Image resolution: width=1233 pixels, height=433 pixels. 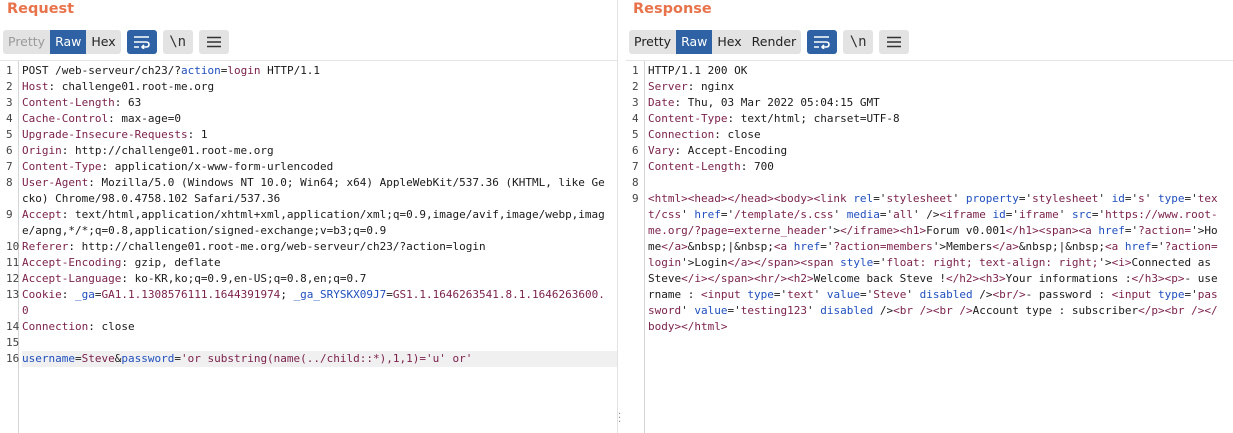 I want to click on code-token: testing123, so click(x=773, y=310).